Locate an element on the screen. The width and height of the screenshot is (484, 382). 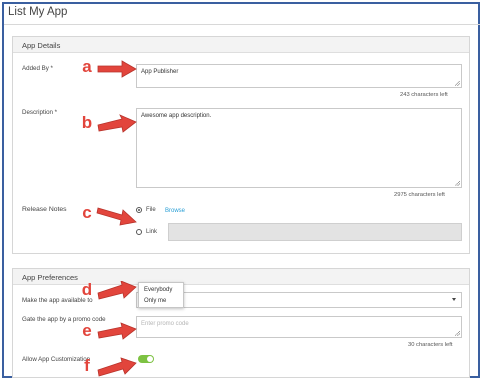
callout-c: c is located at coordinates (108, 215).